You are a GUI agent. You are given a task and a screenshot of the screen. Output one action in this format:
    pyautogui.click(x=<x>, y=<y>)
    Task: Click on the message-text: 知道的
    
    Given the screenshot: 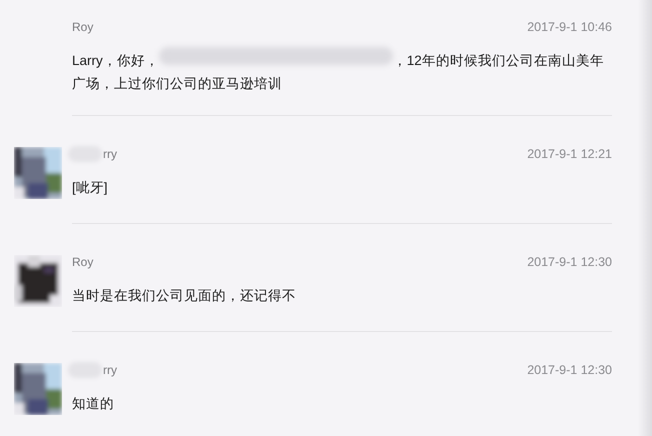 What is the action you would take?
    pyautogui.click(x=93, y=404)
    